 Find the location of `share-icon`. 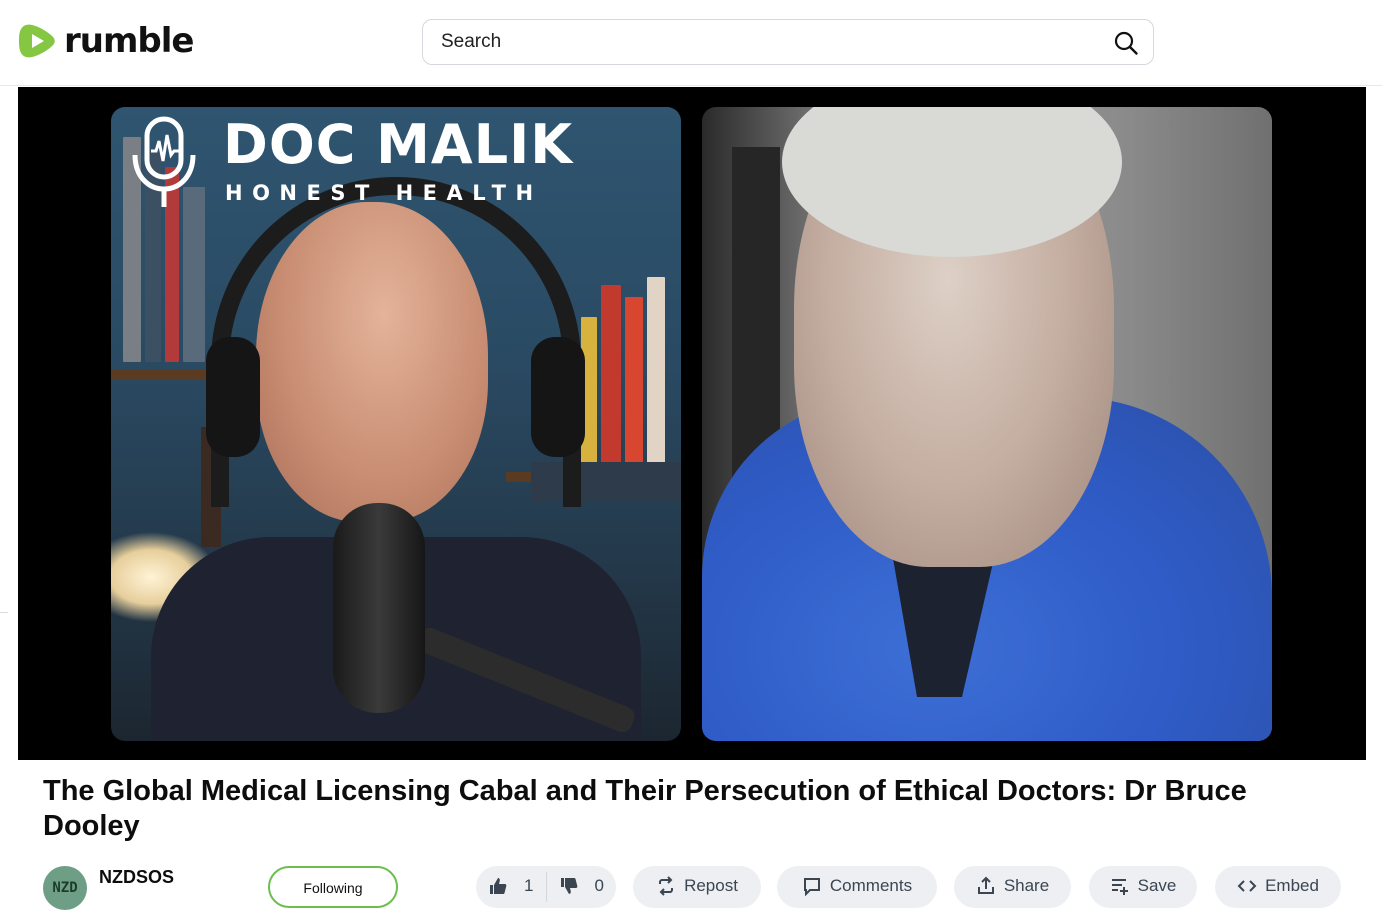

share-icon is located at coordinates (985, 885).